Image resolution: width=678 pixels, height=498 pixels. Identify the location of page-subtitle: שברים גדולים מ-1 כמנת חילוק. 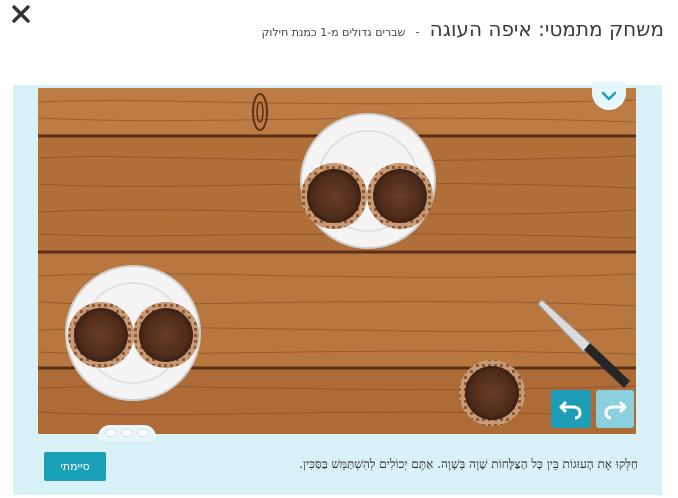
(333, 32).